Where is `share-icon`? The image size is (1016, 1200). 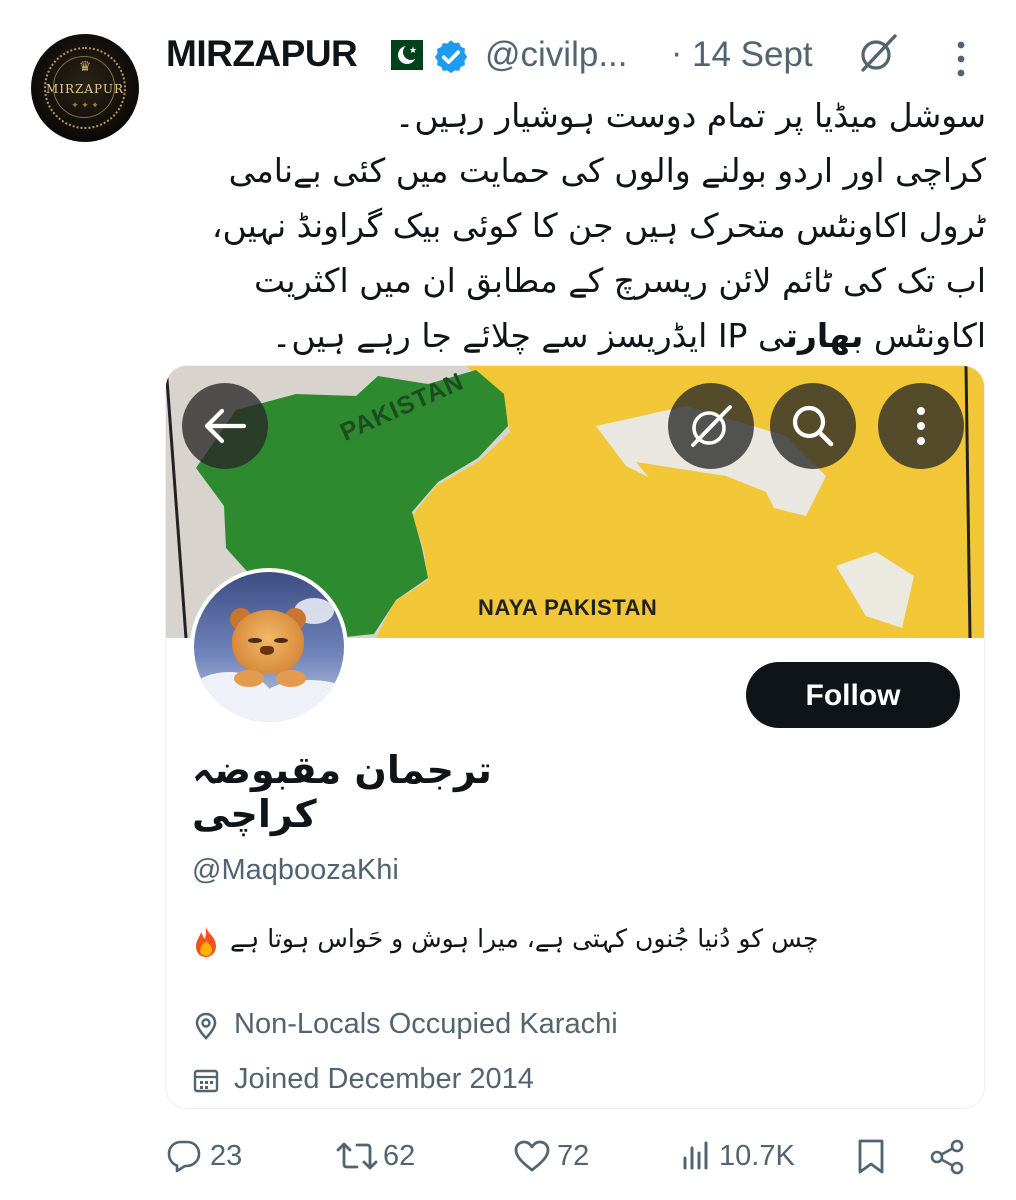 share-icon is located at coordinates (947, 1157).